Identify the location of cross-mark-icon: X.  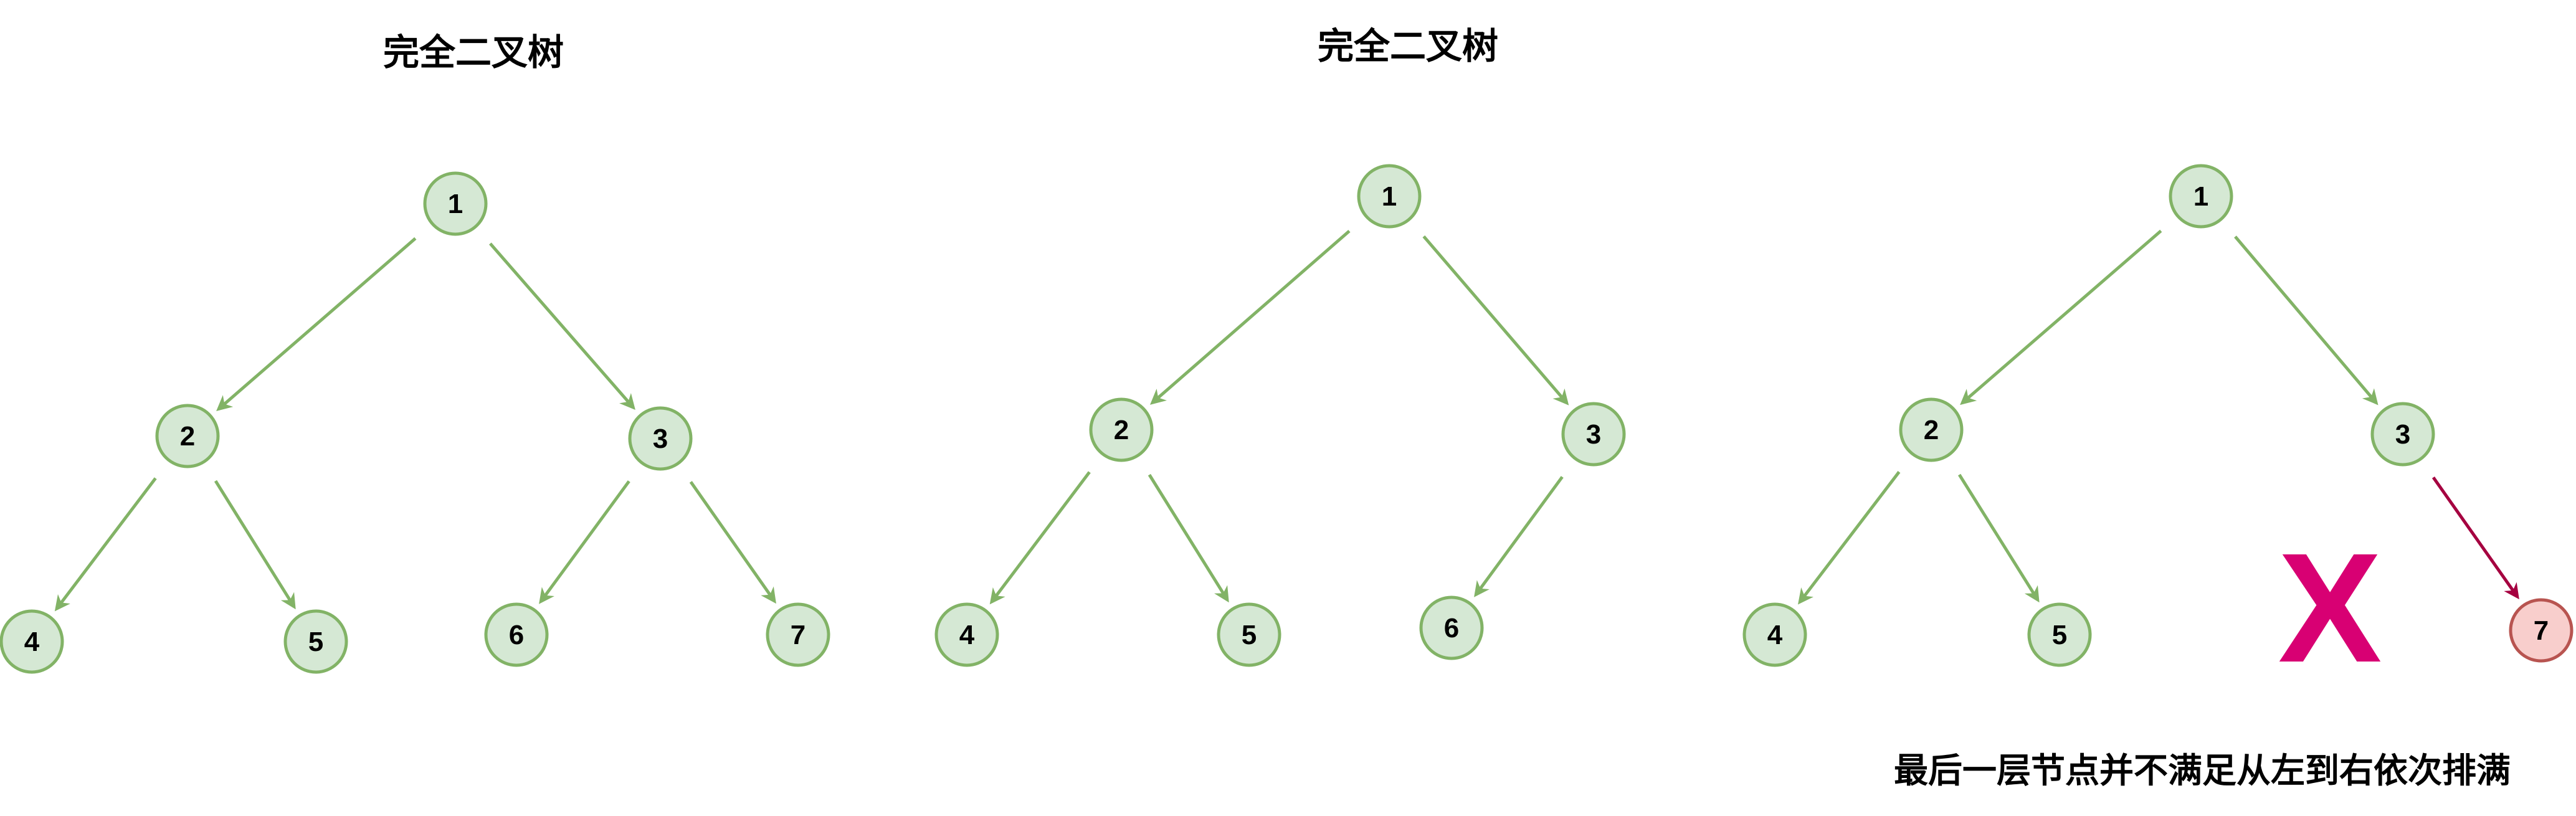
(2330, 608).